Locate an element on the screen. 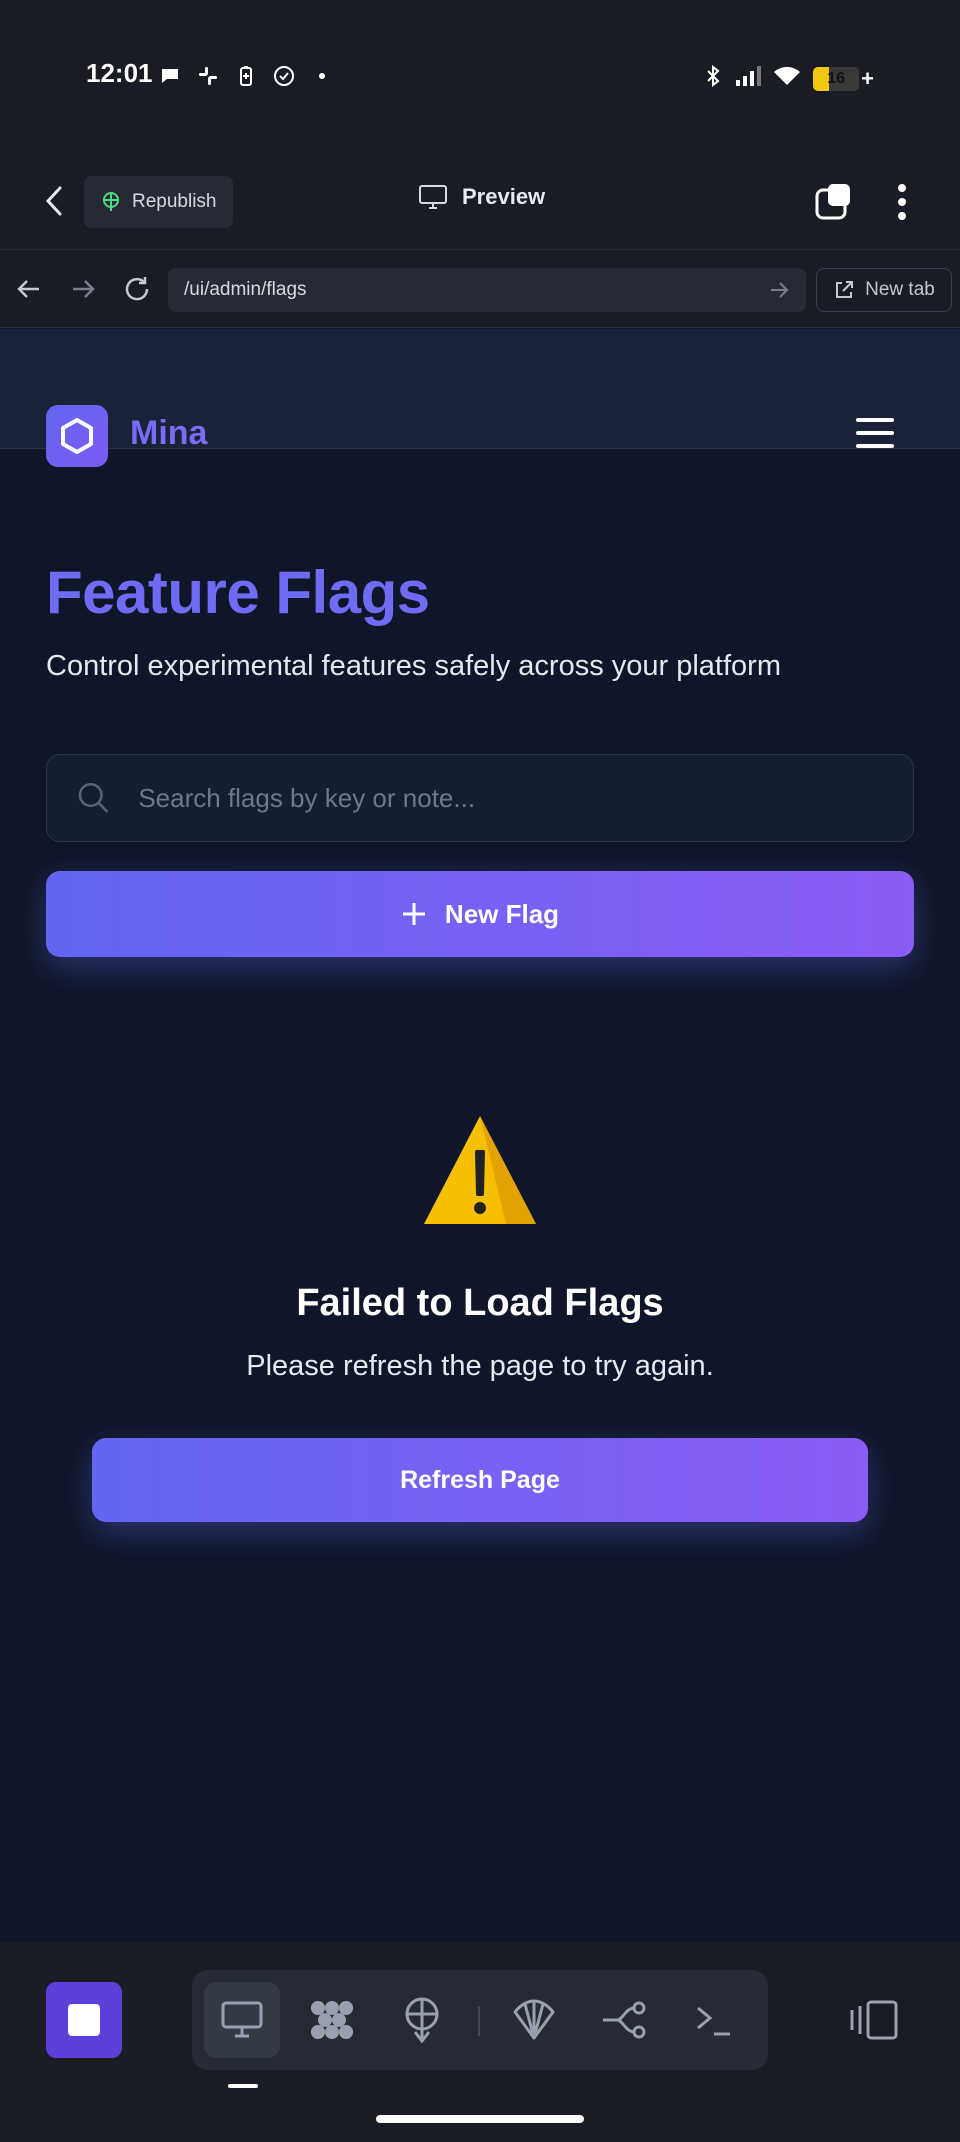 The width and height of the screenshot is (960, 2142). plus-icon is located at coordinates (413, 914).